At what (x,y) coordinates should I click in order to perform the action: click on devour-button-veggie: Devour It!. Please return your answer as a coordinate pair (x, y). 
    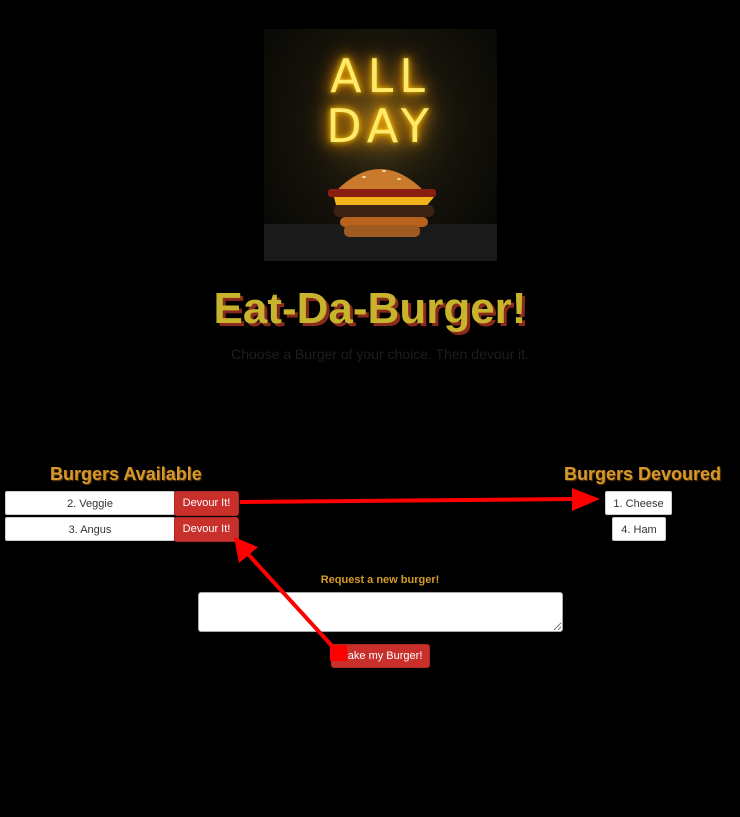
    Looking at the image, I should click on (206, 503).